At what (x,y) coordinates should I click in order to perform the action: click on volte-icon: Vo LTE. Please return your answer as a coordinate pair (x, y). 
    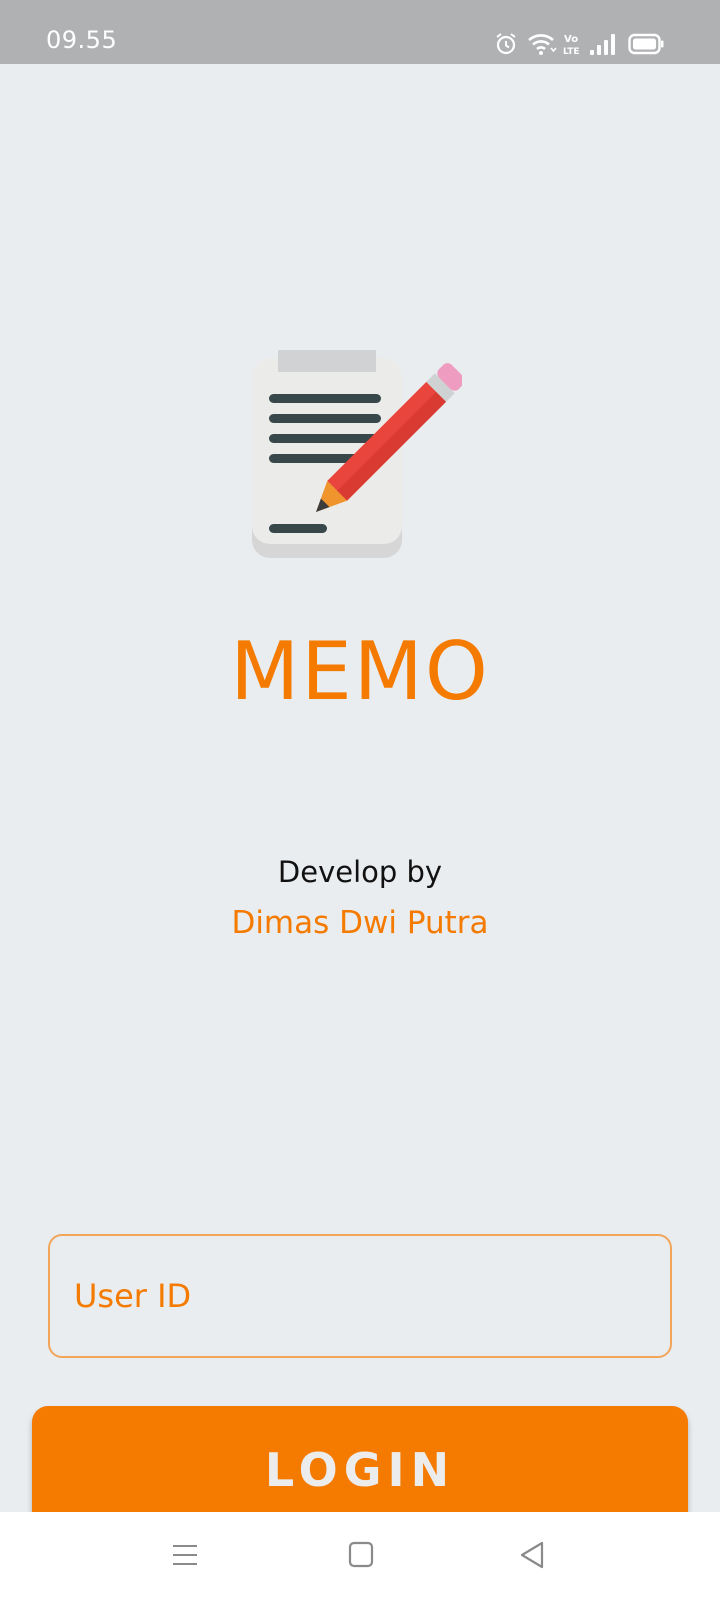
    Looking at the image, I should click on (571, 45).